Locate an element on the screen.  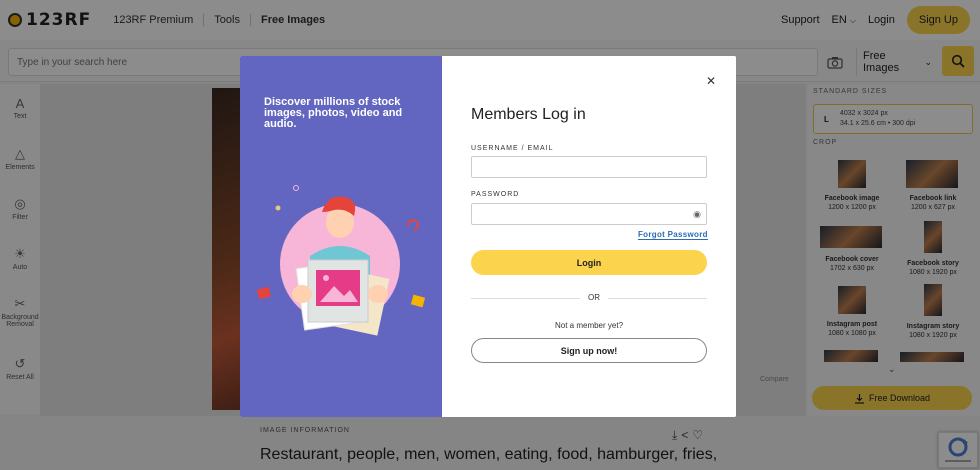
promo-illustration is located at coordinates (341, 260).